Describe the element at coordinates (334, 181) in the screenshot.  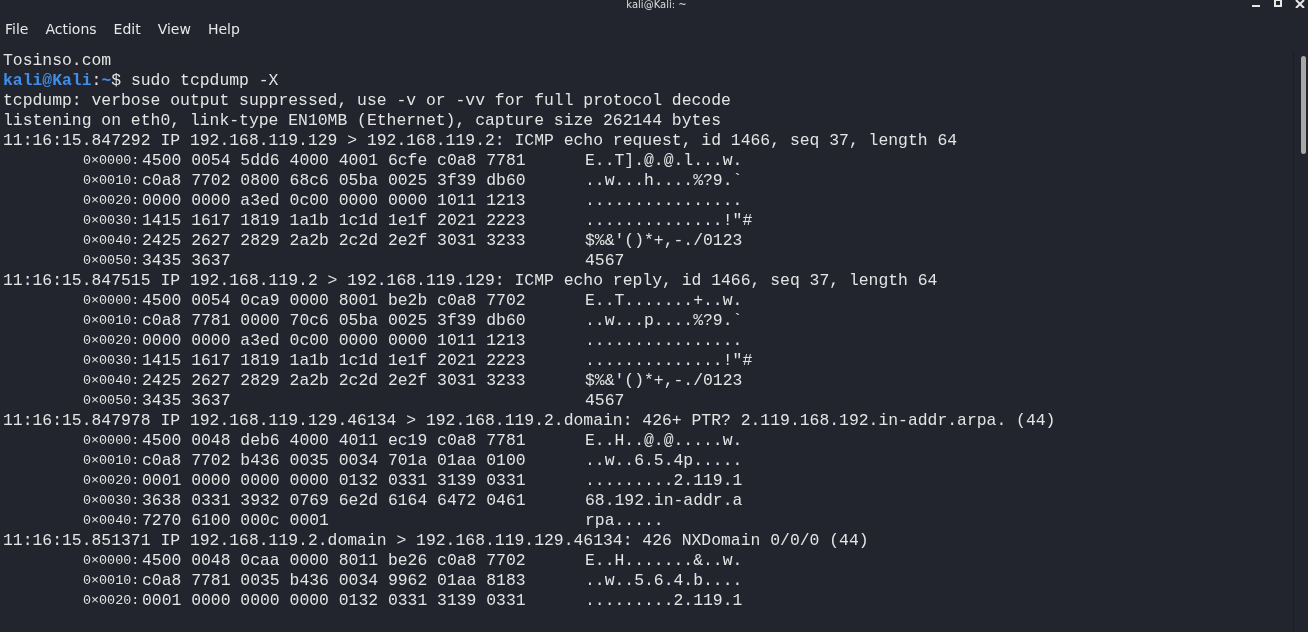
I see `hex-bytes: c0a8 7702 0800 68c6 05ba 0025 3f39 db60` at that location.